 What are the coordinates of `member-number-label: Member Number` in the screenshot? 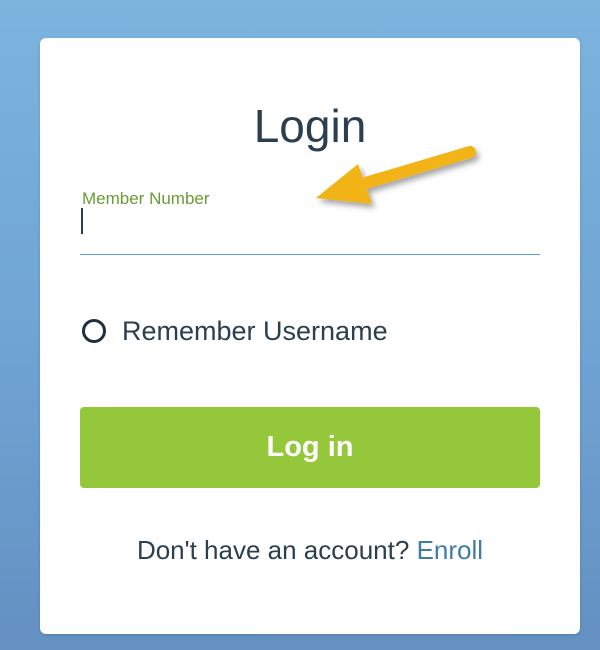 It's located at (146, 198).